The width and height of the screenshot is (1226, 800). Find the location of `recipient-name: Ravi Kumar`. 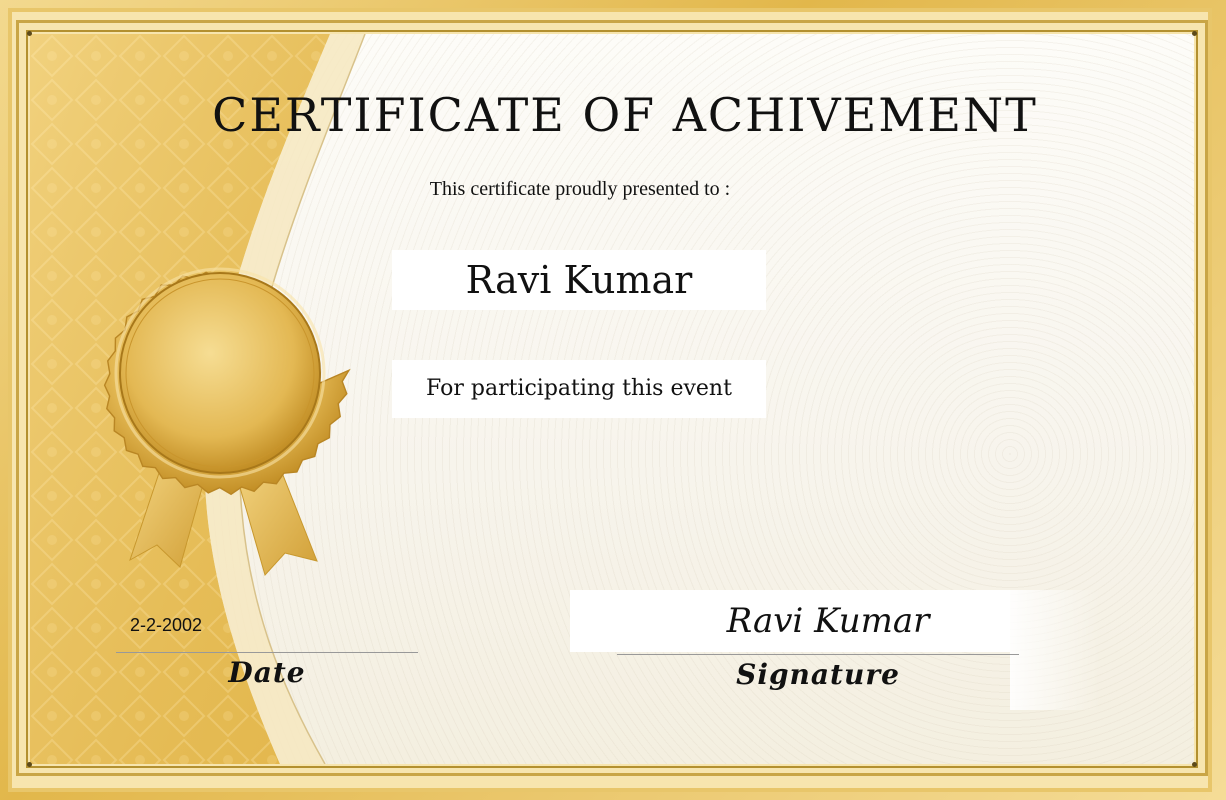

recipient-name: Ravi Kumar is located at coordinates (579, 280).